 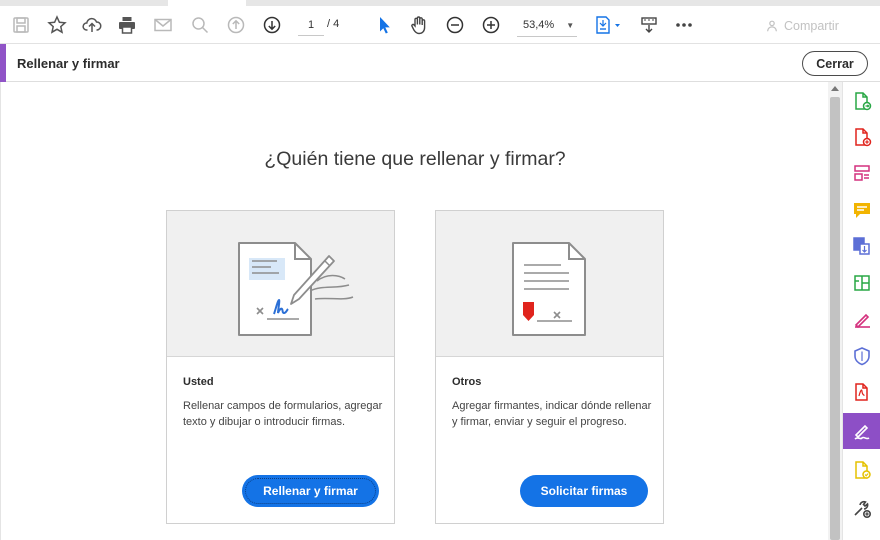 I want to click on email-icon, so click(x=163, y=25).